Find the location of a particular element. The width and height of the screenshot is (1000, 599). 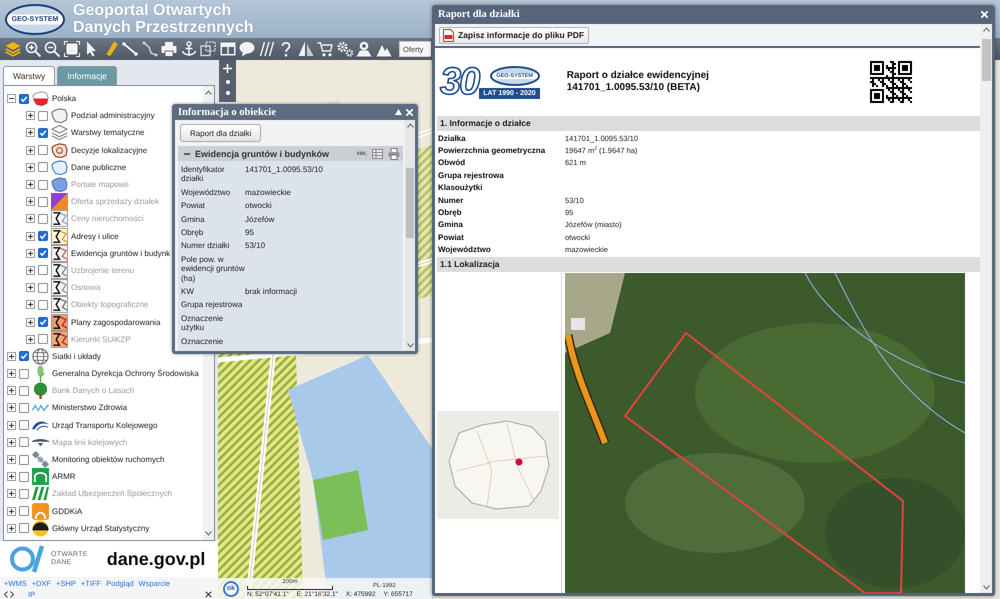

attribute-value: 53/10 is located at coordinates (255, 246).